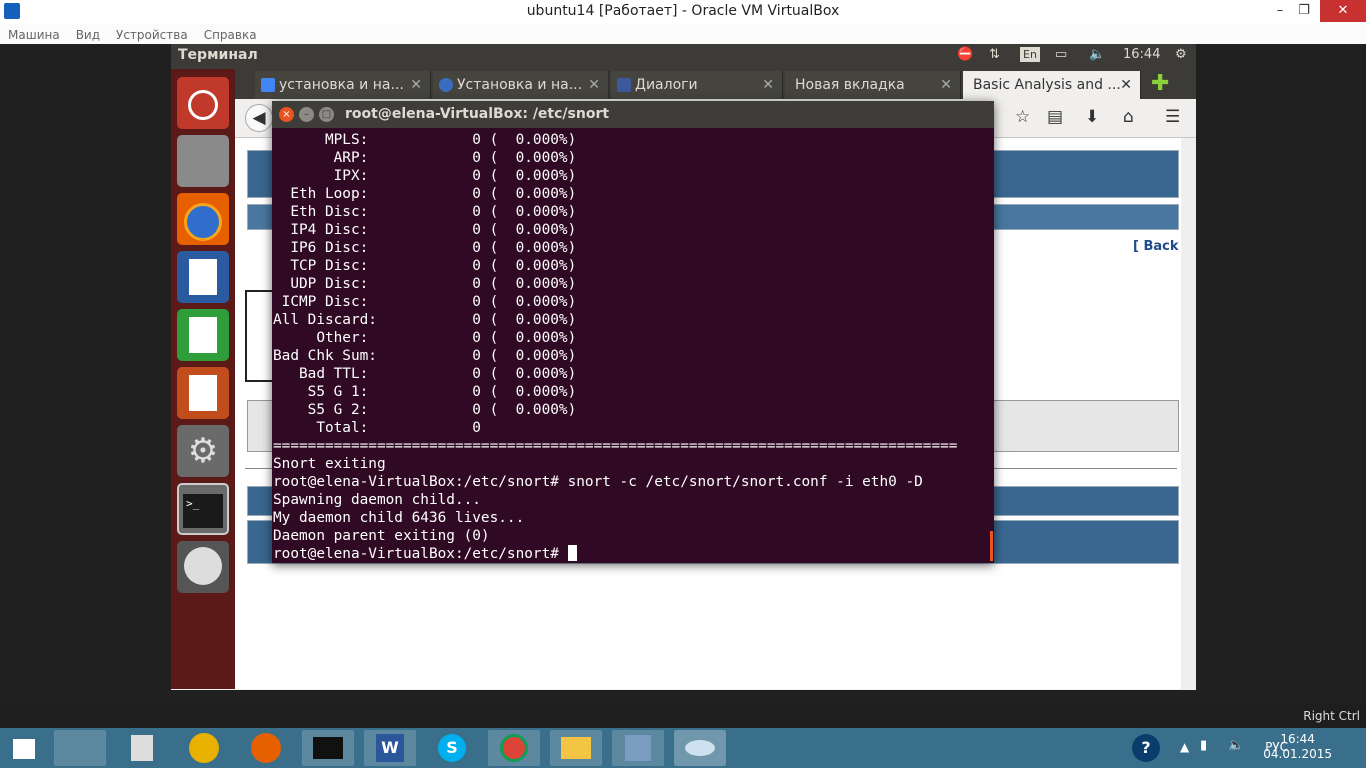 The image size is (1366, 768). What do you see at coordinates (306, 114) in the screenshot?
I see `minimize-window-icon: –` at bounding box center [306, 114].